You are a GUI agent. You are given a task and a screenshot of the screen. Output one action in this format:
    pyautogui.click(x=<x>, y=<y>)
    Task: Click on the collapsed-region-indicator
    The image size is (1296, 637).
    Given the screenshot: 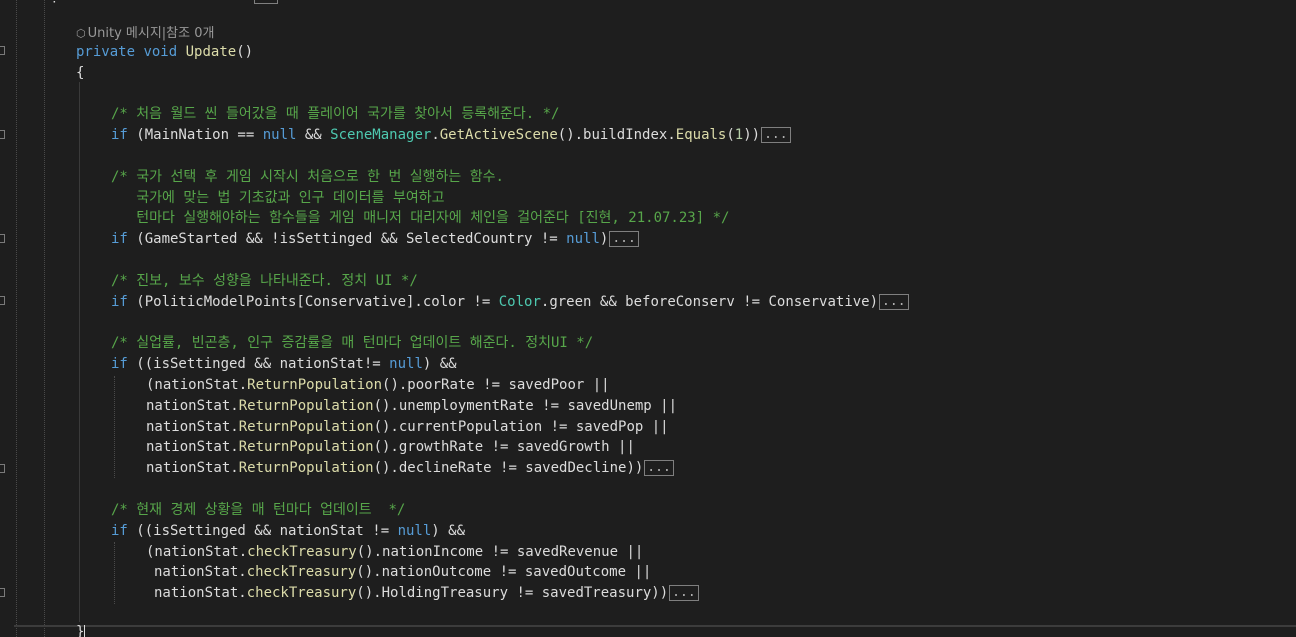 What is the action you would take?
    pyautogui.click(x=266, y=2)
    